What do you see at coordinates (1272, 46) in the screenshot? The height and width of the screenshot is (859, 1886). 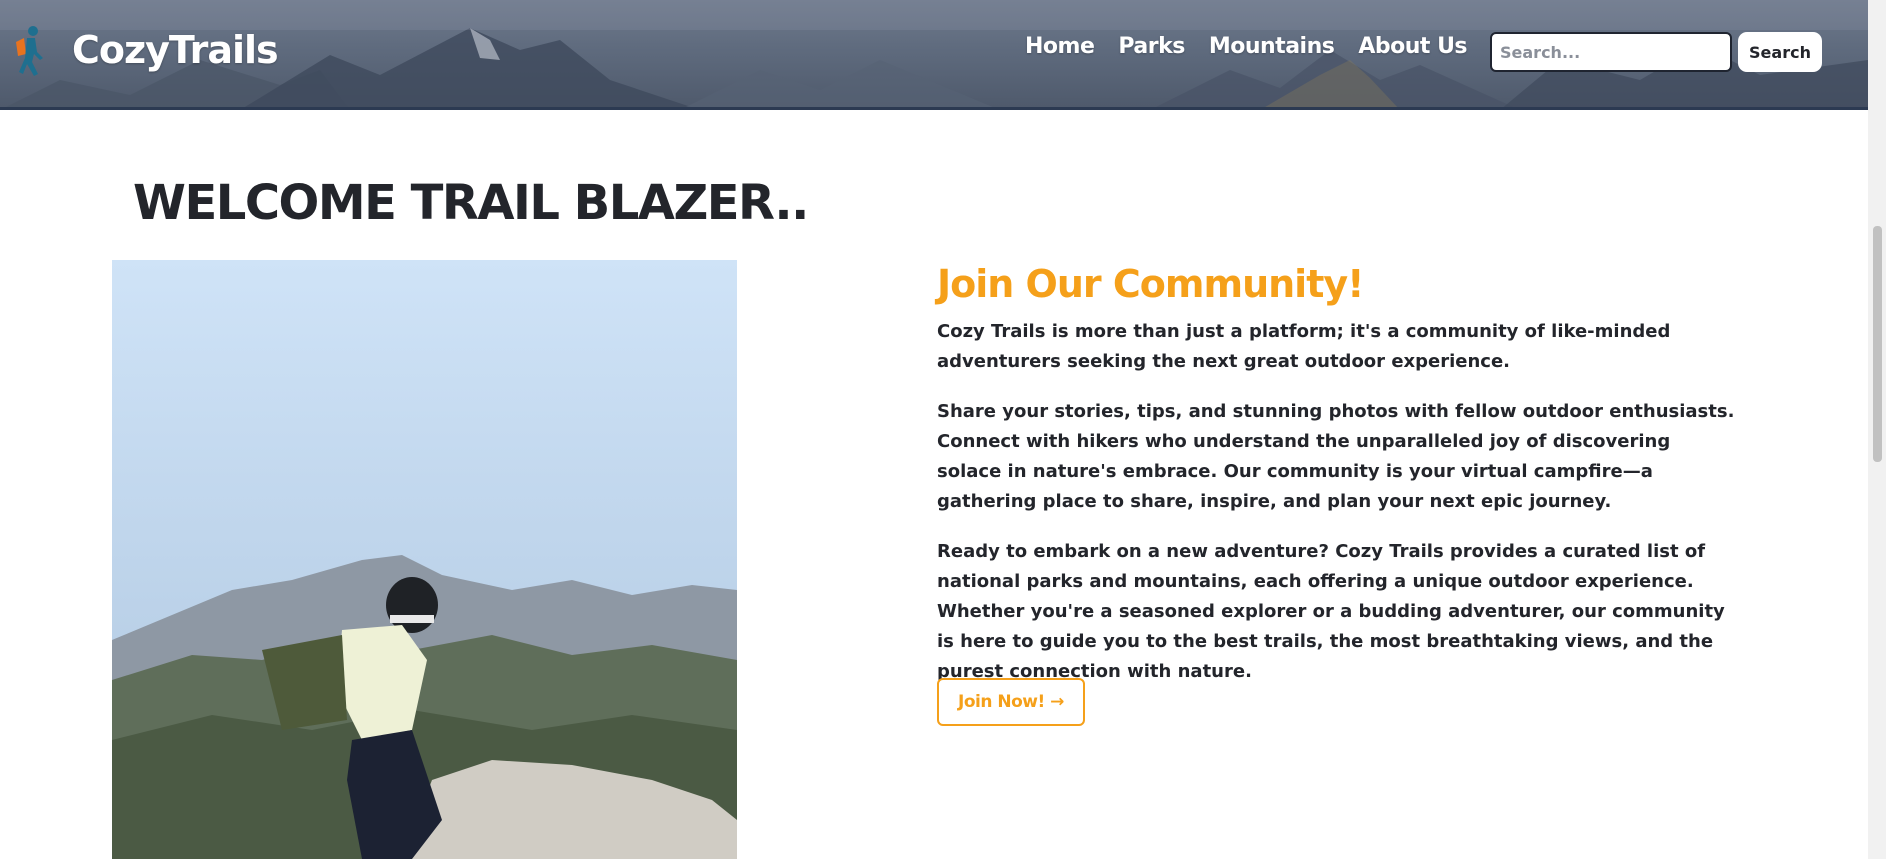 I see `nav-mountains: Mountains` at bounding box center [1272, 46].